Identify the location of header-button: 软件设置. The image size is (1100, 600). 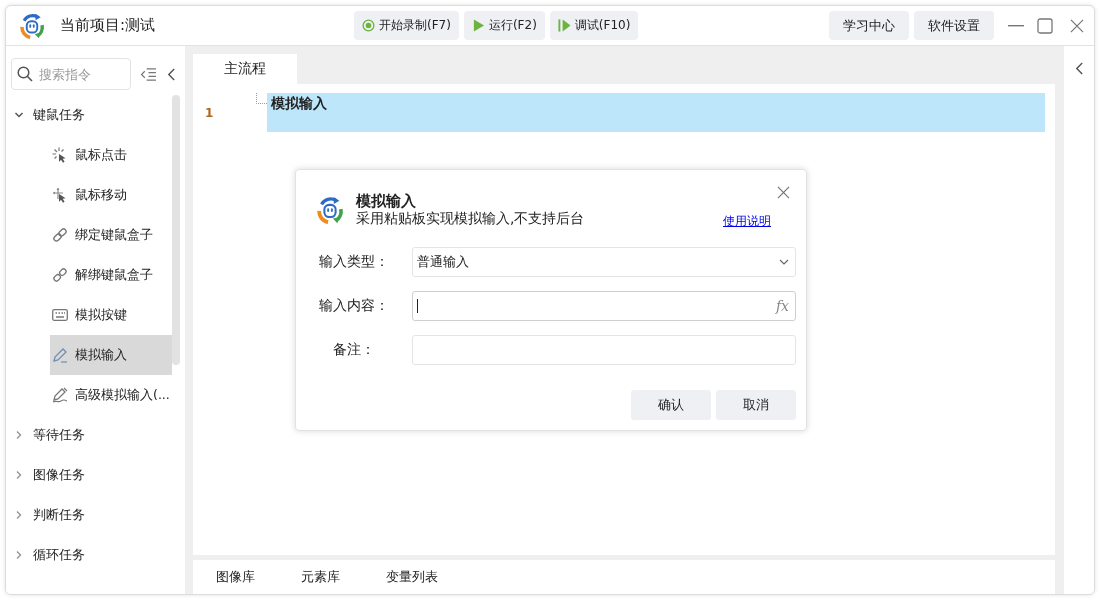
(954, 25).